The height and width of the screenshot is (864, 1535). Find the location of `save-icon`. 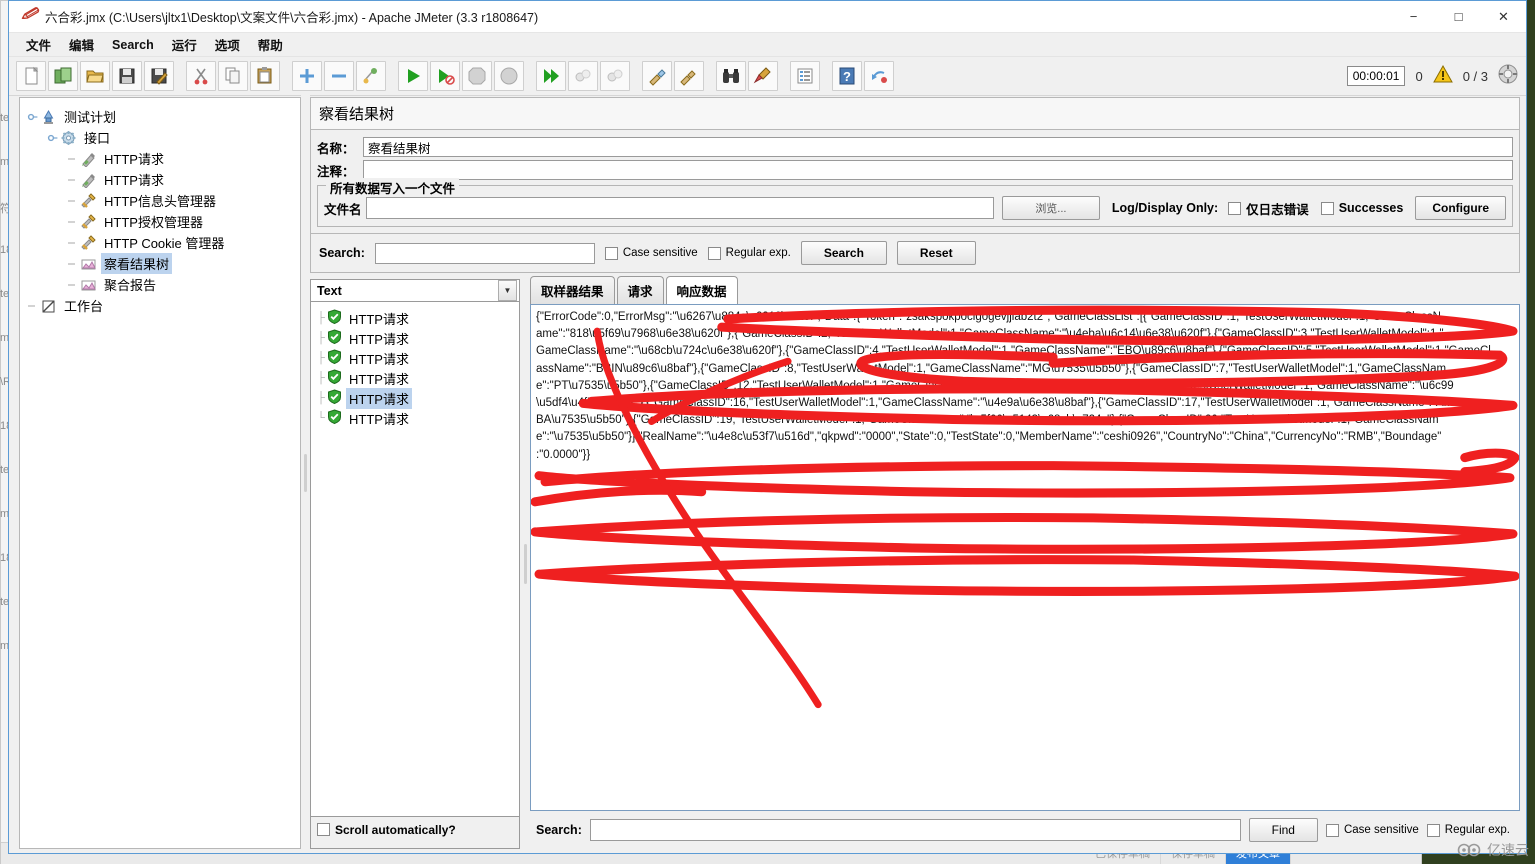

save-icon is located at coordinates (127, 76).